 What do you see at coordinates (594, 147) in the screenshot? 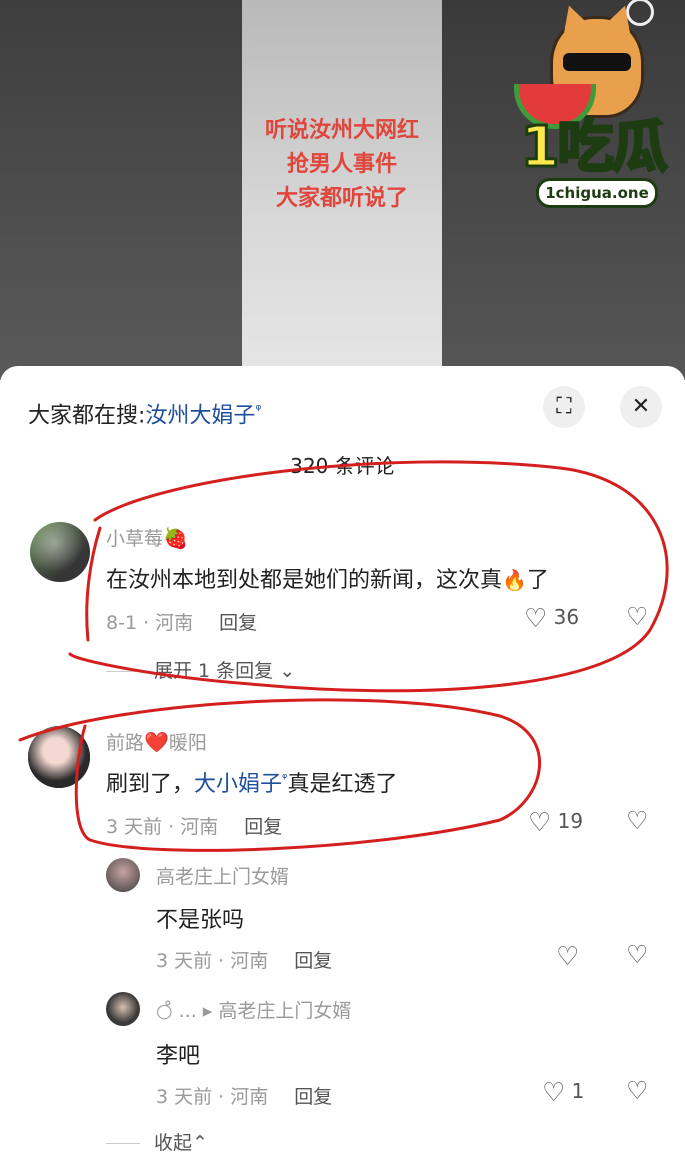
I see `logo-text: 1吃瓜` at bounding box center [594, 147].